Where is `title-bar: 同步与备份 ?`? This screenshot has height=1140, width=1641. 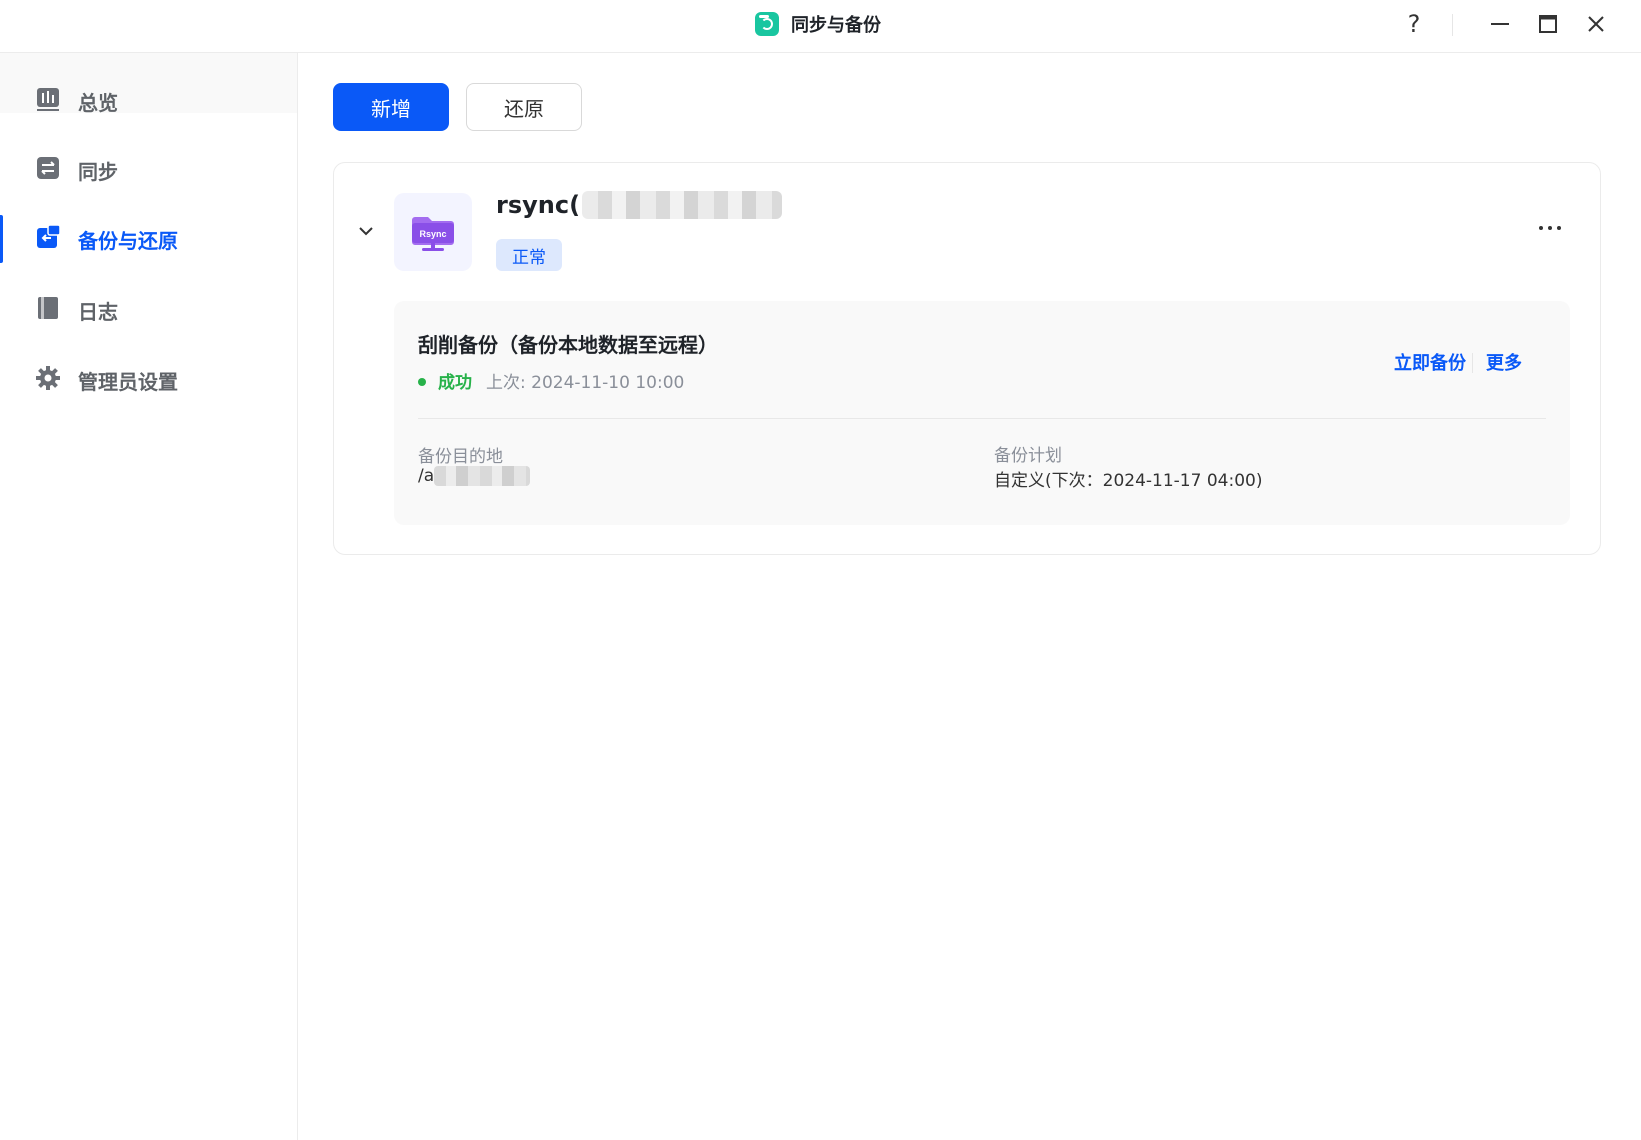
title-bar: 同步与备份 ? is located at coordinates (820, 26).